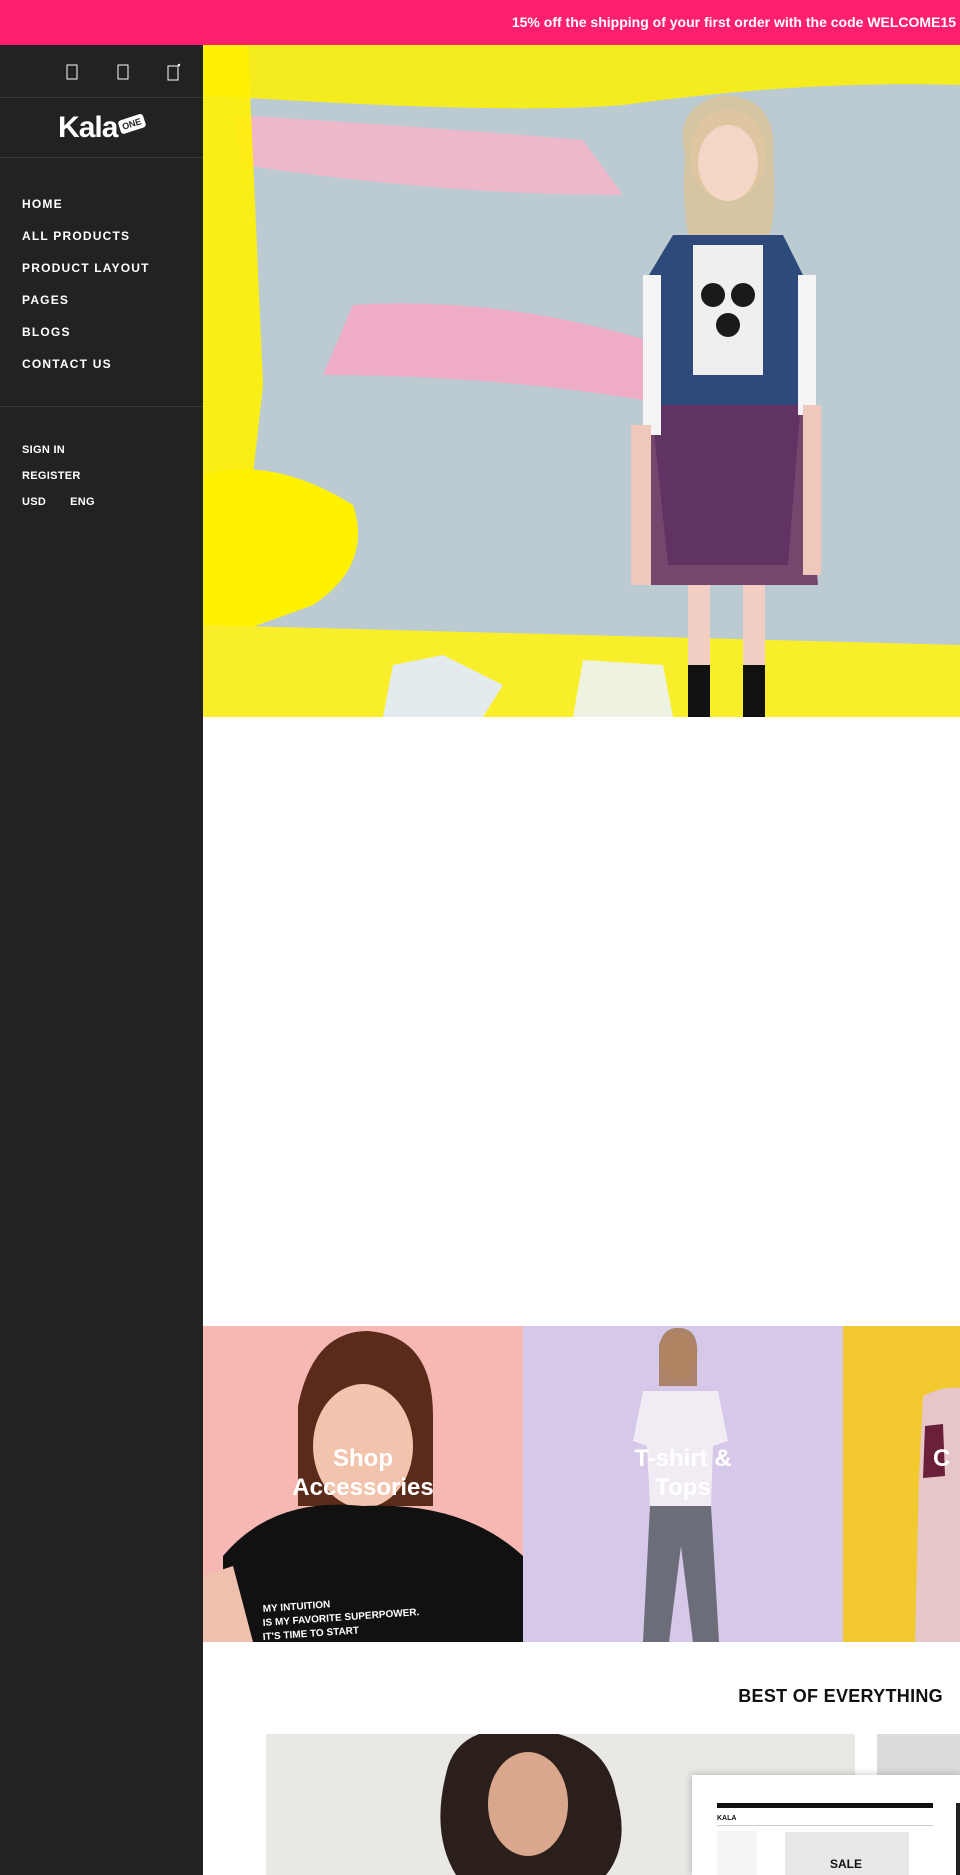  Describe the element at coordinates (112, 364) in the screenshot. I see `nav-item-contact-us: CONTACT US` at that location.